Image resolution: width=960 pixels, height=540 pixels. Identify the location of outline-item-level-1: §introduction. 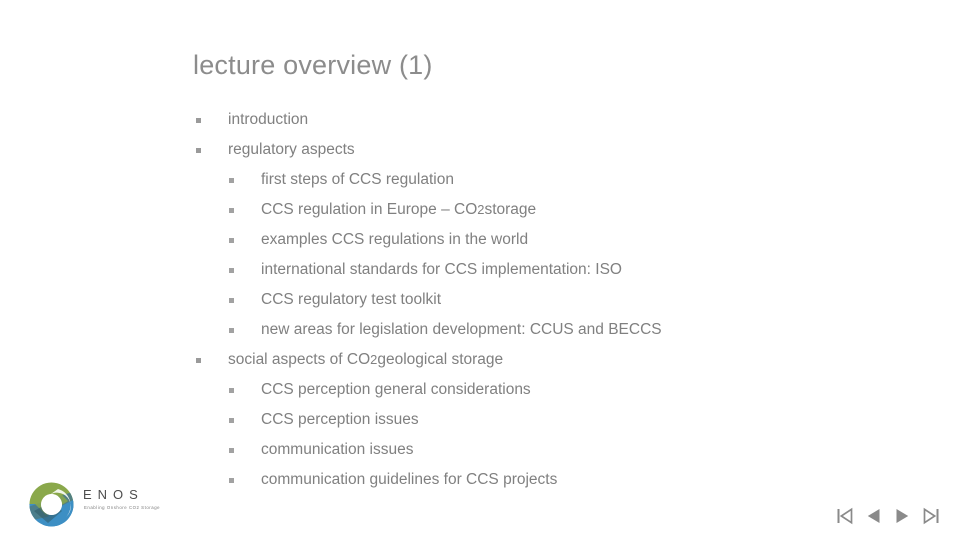
(566, 120).